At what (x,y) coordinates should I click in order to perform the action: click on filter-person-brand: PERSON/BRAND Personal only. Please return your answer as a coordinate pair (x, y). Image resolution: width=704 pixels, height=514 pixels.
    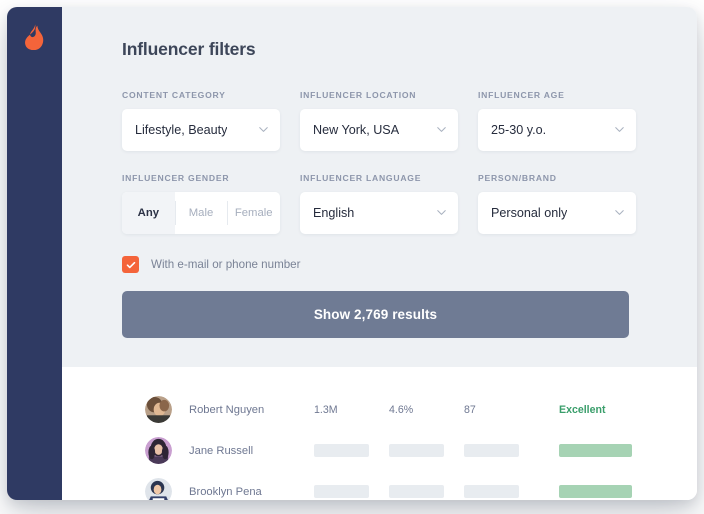
    Looking at the image, I should click on (557, 203).